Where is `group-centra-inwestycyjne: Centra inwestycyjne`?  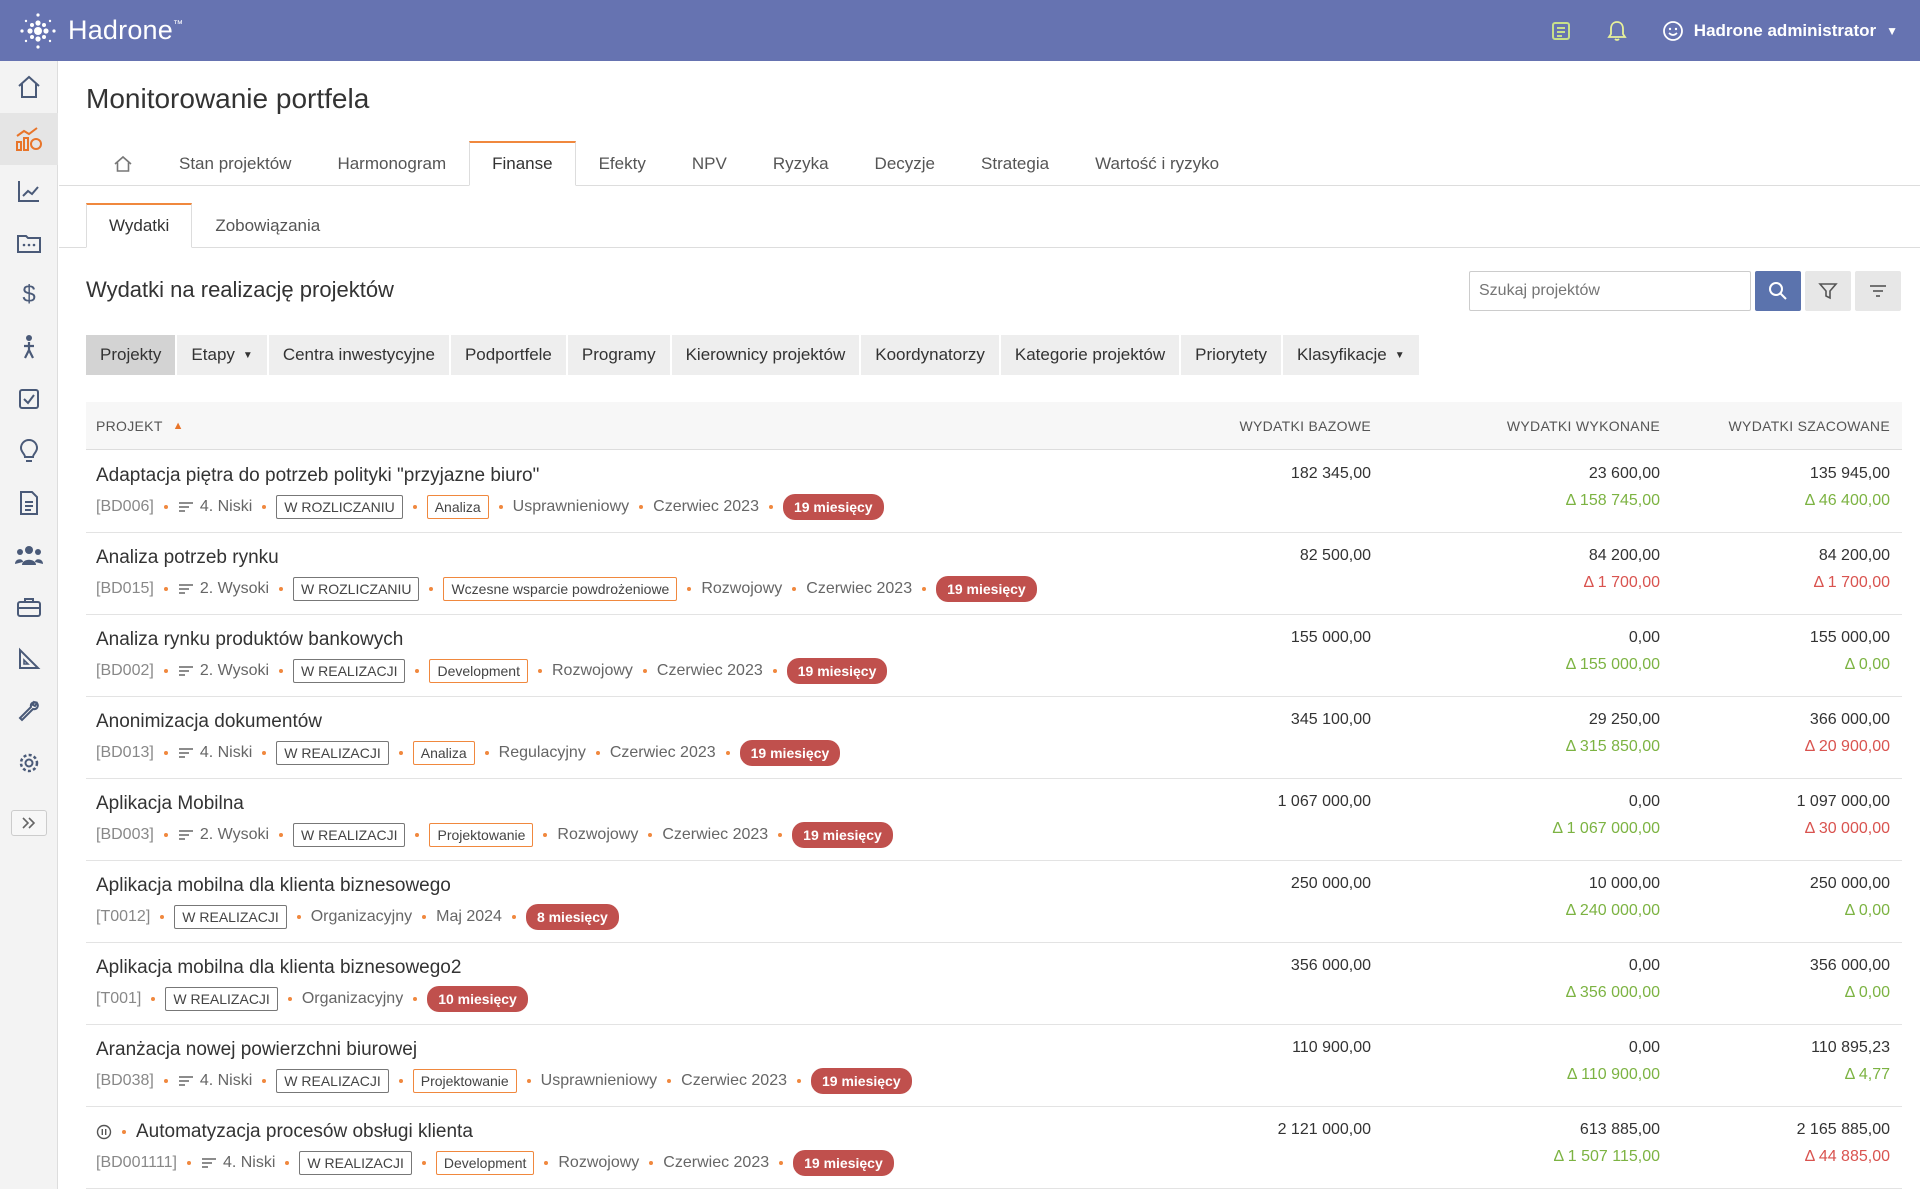 group-centra-inwestycyjne: Centra inwestycyjne is located at coordinates (358, 355).